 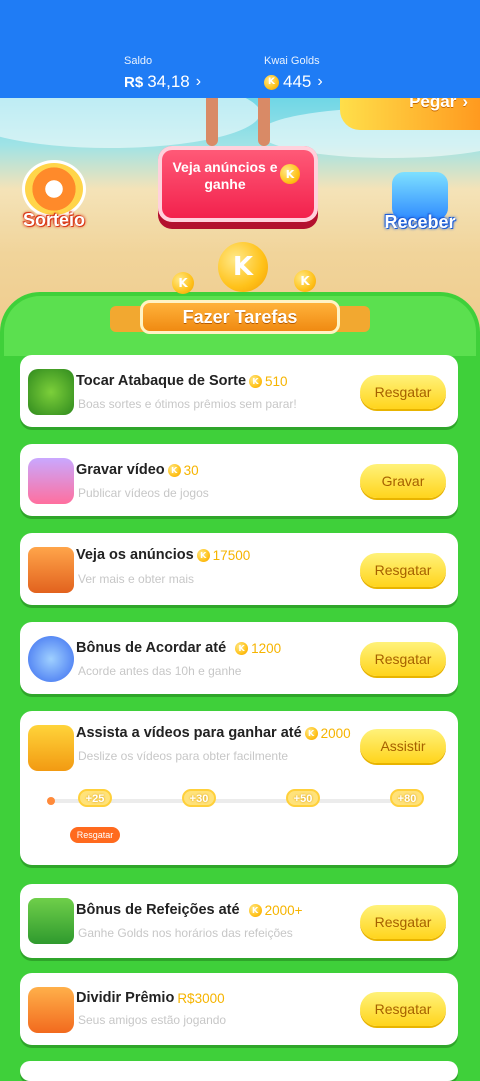 I want to click on saldo-value: 34,18, so click(x=168, y=81).